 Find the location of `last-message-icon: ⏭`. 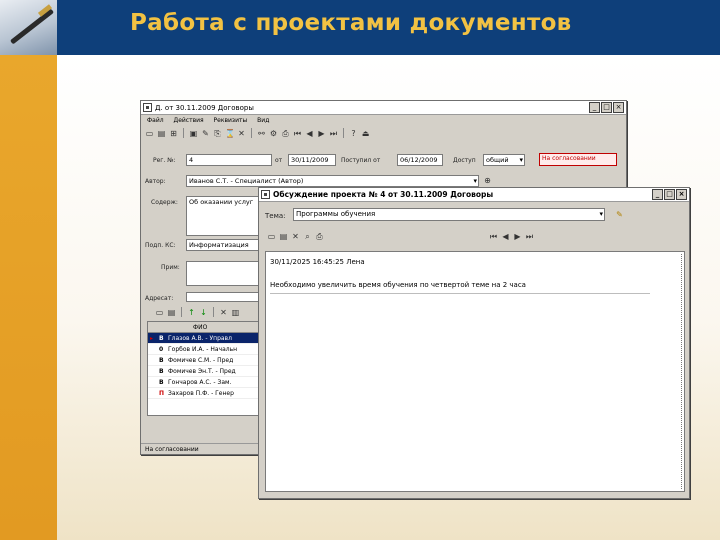

last-message-icon: ⏭ is located at coordinates (529, 236).